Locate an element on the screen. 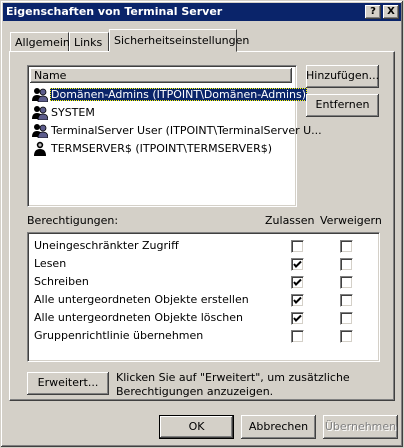 The width and height of the screenshot is (404, 448). permissions-label: Berechtigungen: is located at coordinates (73, 220).